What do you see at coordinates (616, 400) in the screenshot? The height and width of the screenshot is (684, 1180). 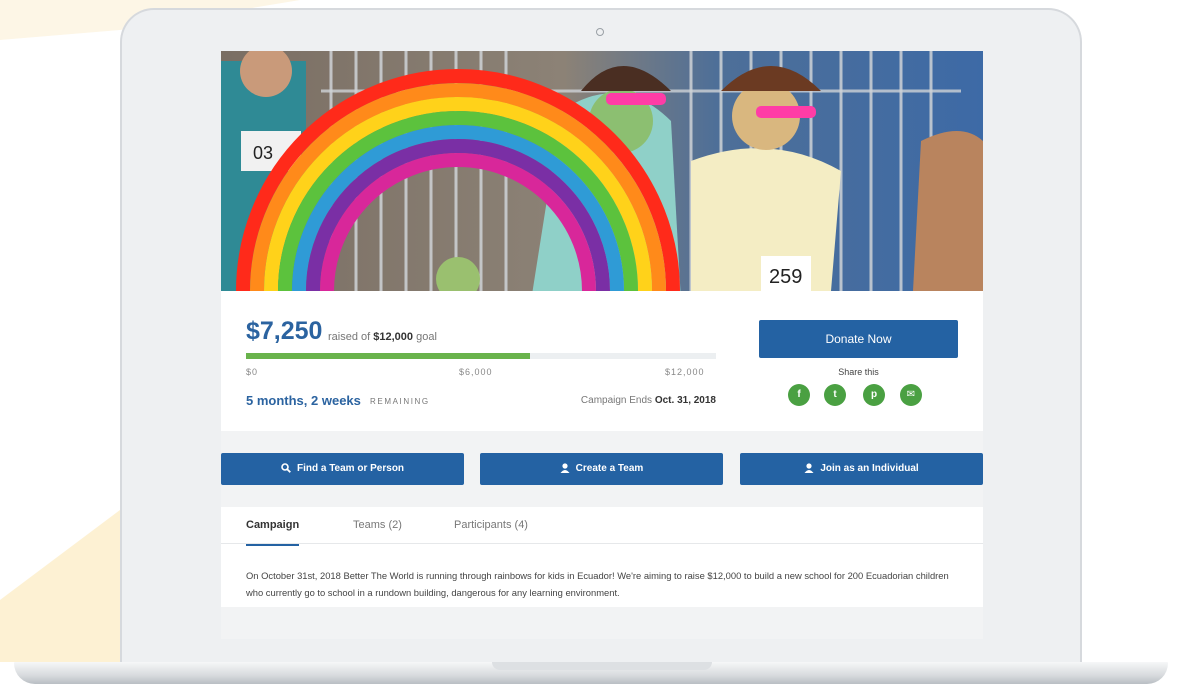 I see `campaign-ends-label: Campaign Ends` at bounding box center [616, 400].